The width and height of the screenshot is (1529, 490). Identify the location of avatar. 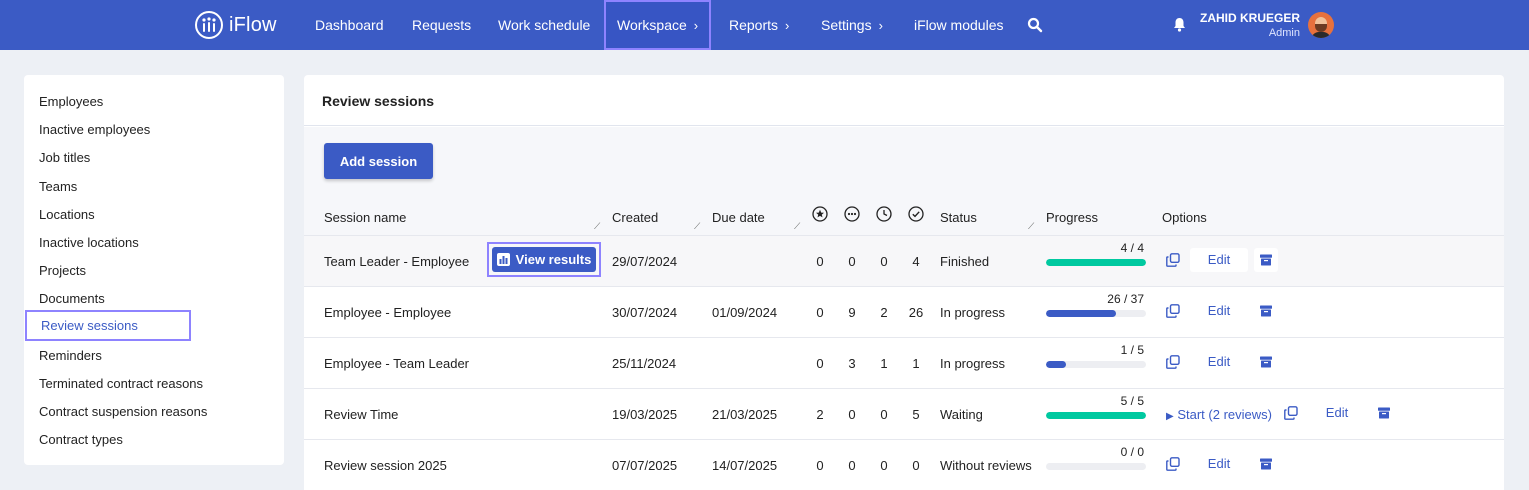
(1321, 25).